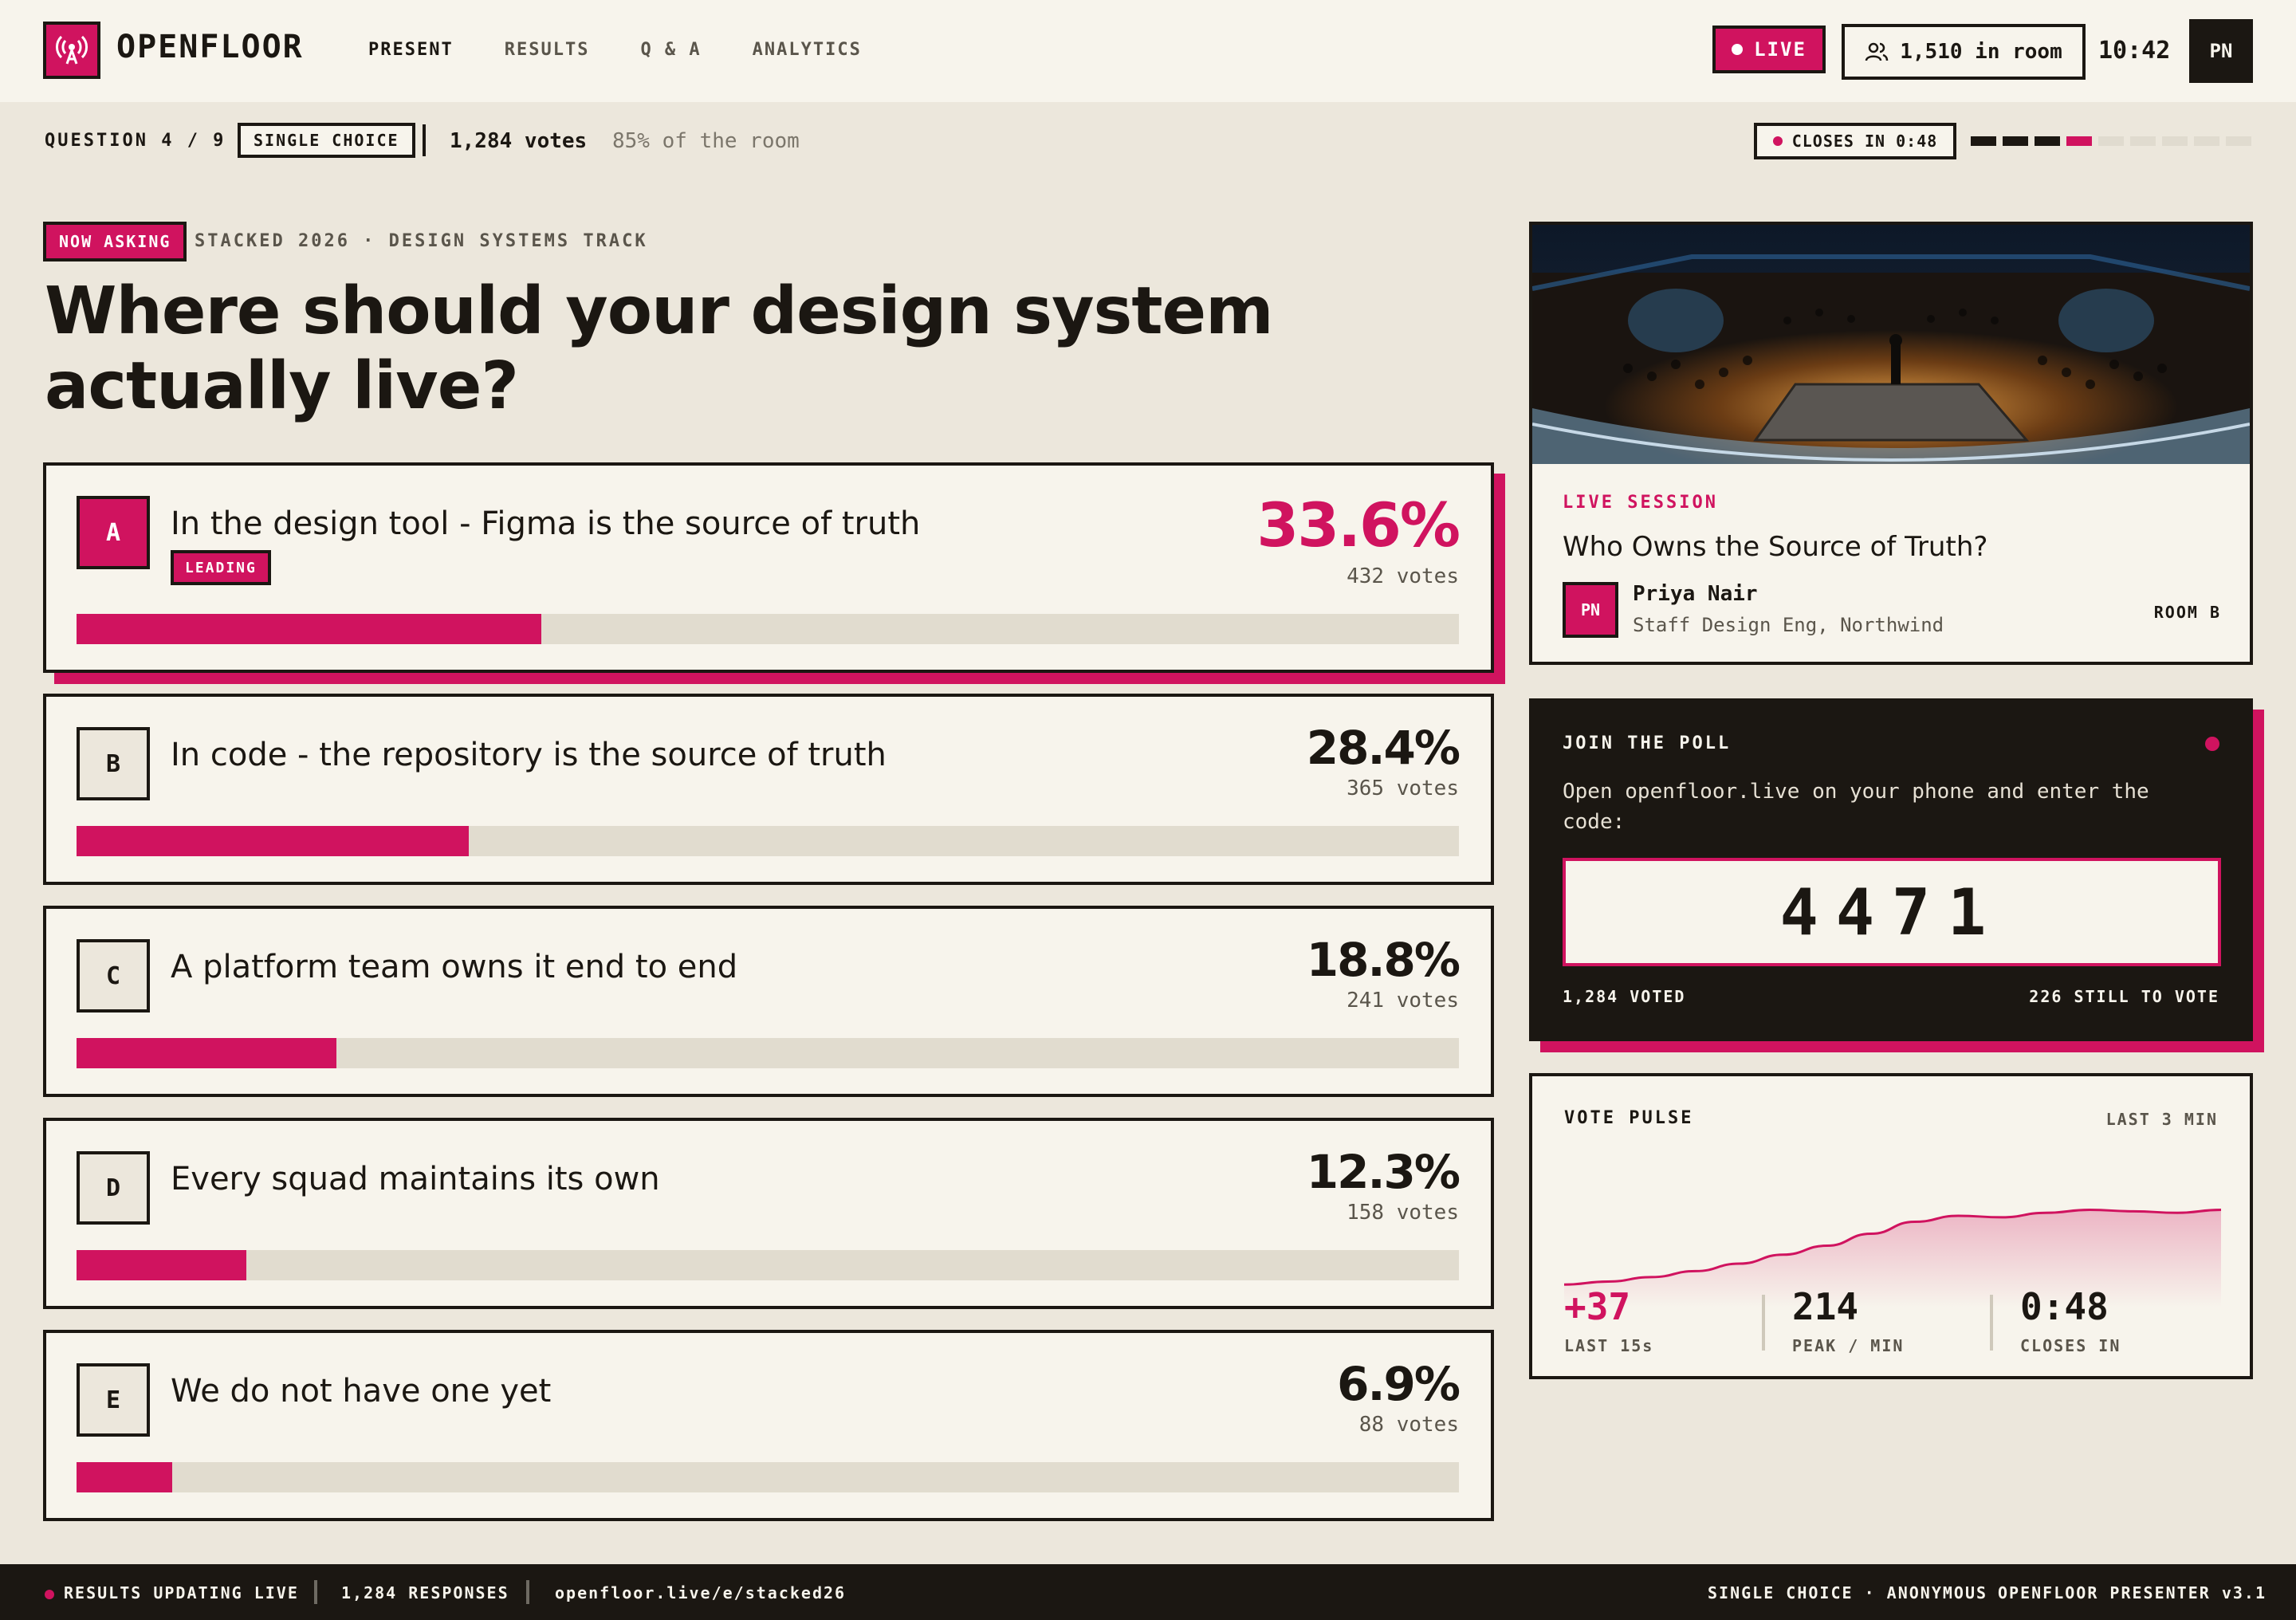 Image resolution: width=2296 pixels, height=1620 pixels. I want to click on option-letter: B, so click(113, 764).